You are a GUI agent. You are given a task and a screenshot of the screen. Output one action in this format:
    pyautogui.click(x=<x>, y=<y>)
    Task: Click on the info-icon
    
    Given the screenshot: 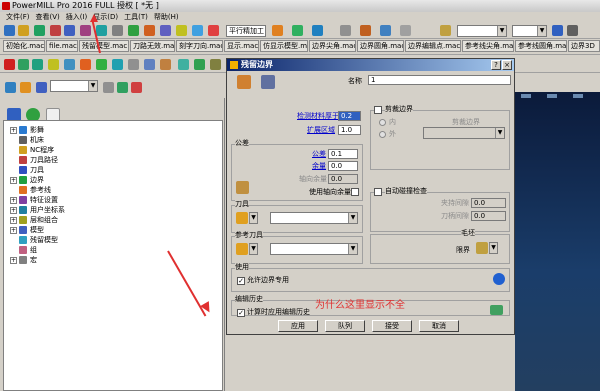 What is the action you would take?
    pyautogui.click(x=499, y=279)
    